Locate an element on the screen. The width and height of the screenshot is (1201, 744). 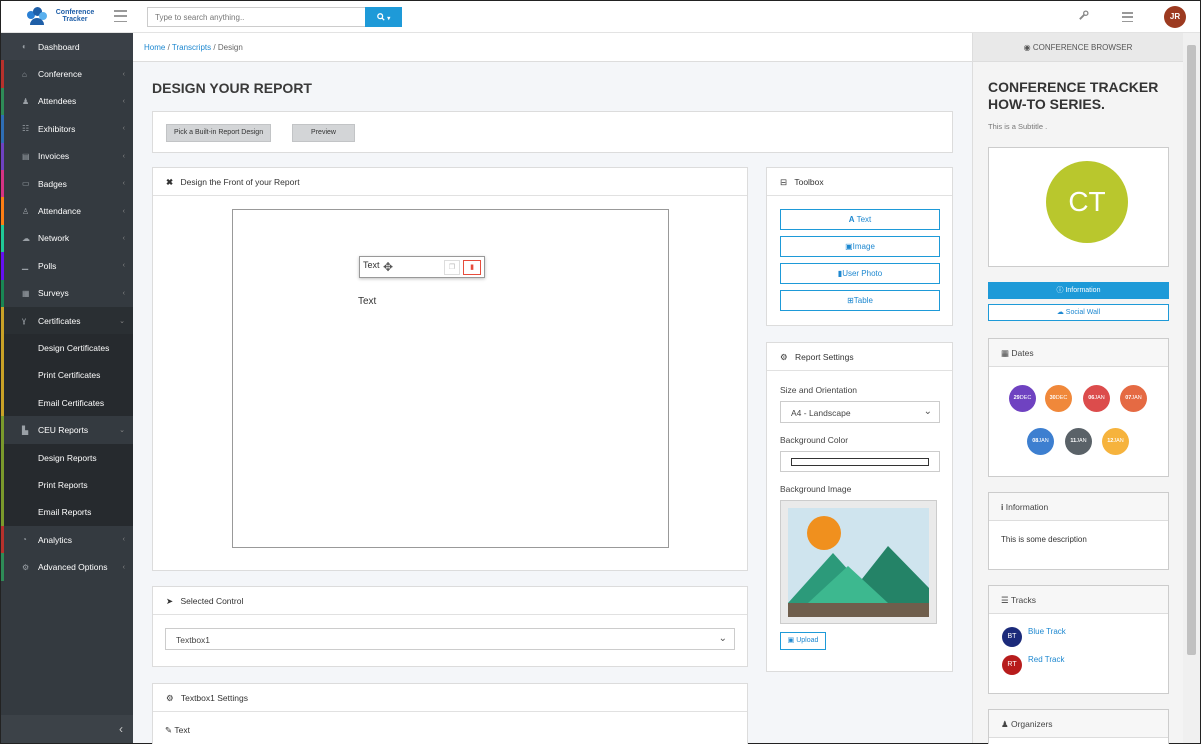
sidebar-item-polls: ▁ Polls ‹ is located at coordinates (67, 266).